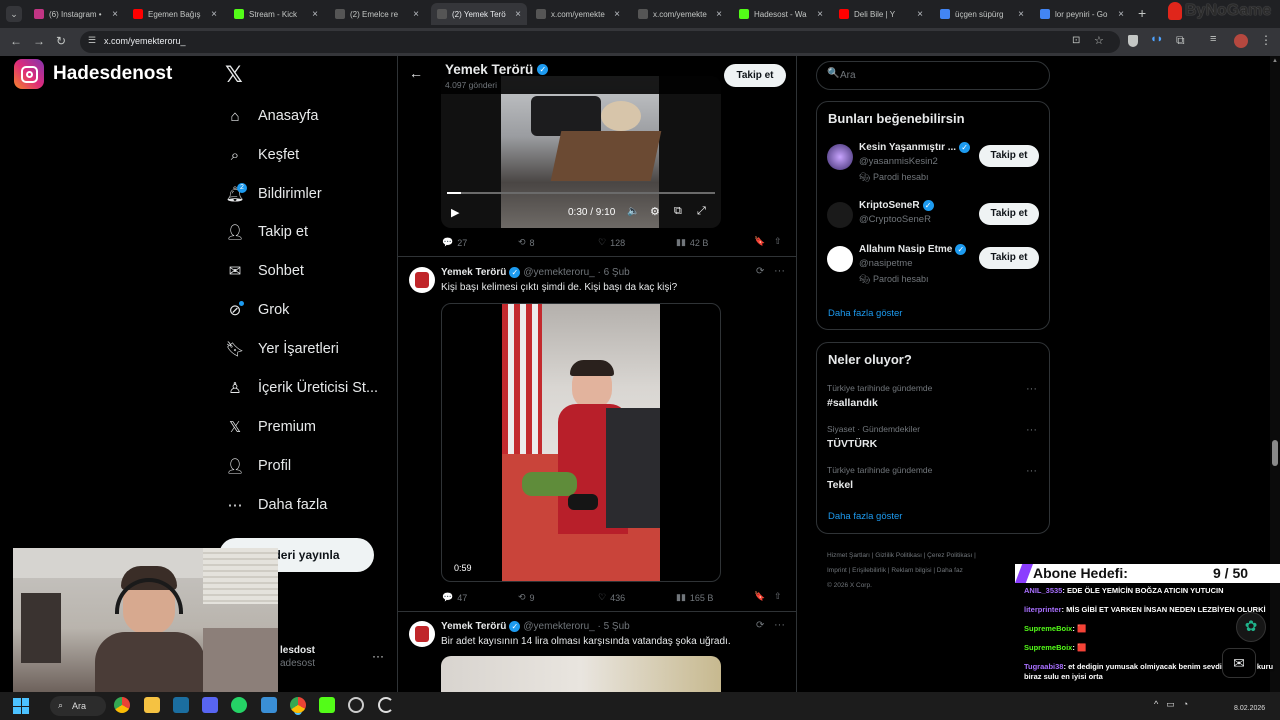  What do you see at coordinates (933, 75) in the screenshot?
I see `search-box: 🔍 Ara` at bounding box center [933, 75].